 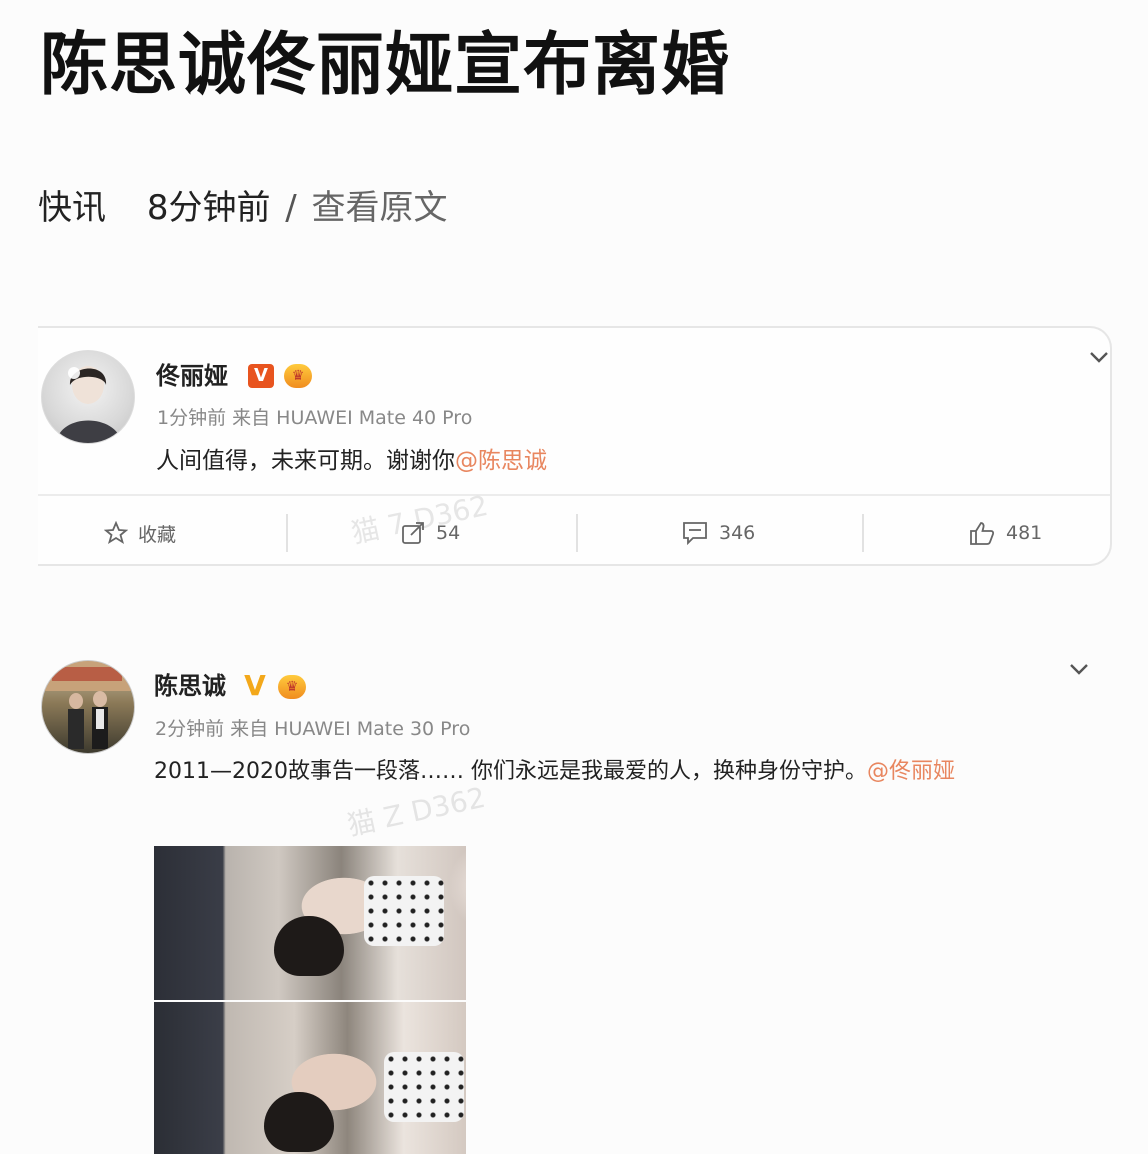 What do you see at coordinates (718, 533) in the screenshot?
I see `comment-button: 346` at bounding box center [718, 533].